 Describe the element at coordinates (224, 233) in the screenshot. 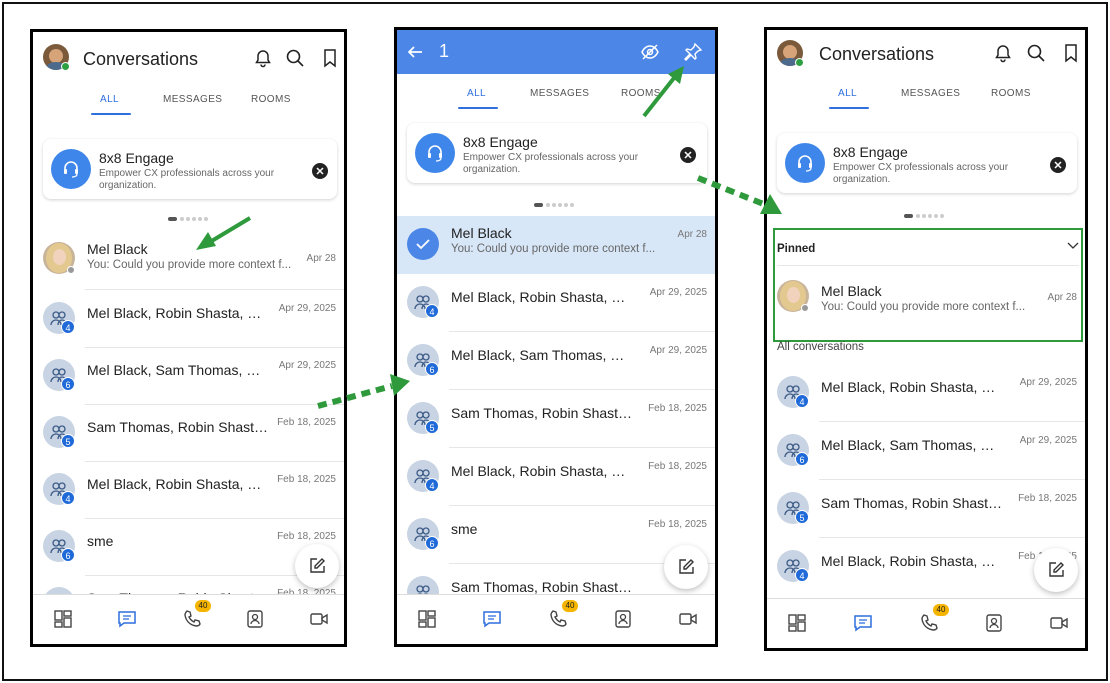

I see `arrow-point-to-item-icon` at that location.